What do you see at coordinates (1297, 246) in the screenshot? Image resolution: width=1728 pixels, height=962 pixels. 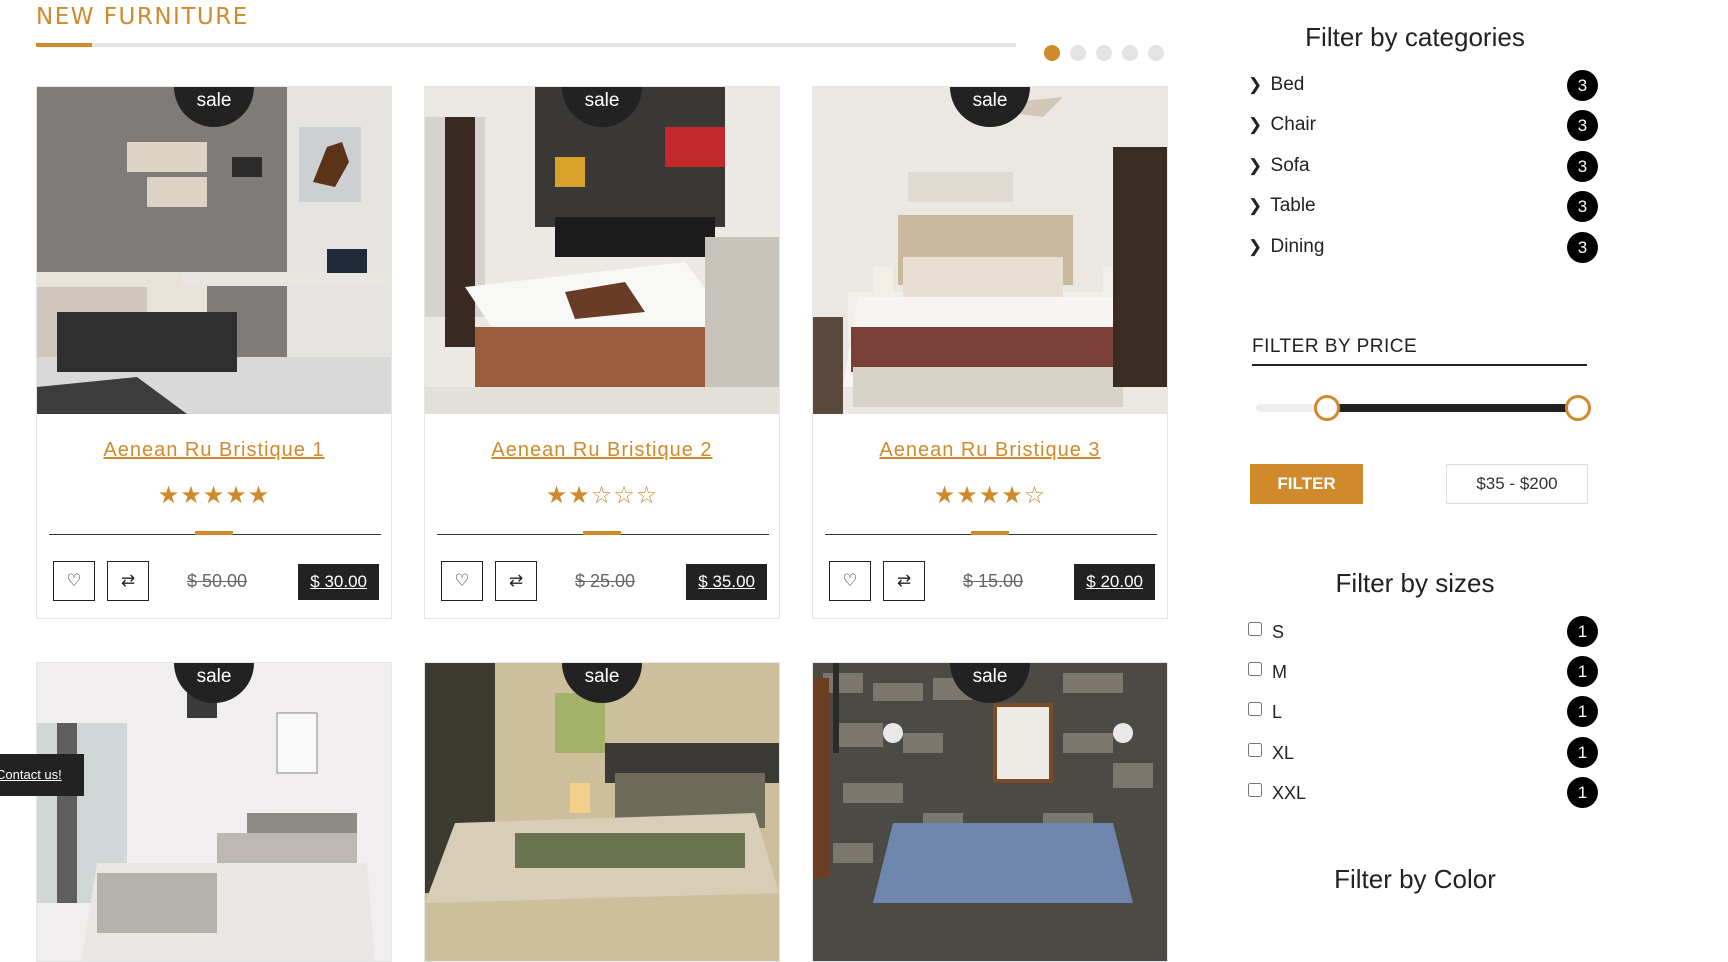 I see `category-label: Dining` at bounding box center [1297, 246].